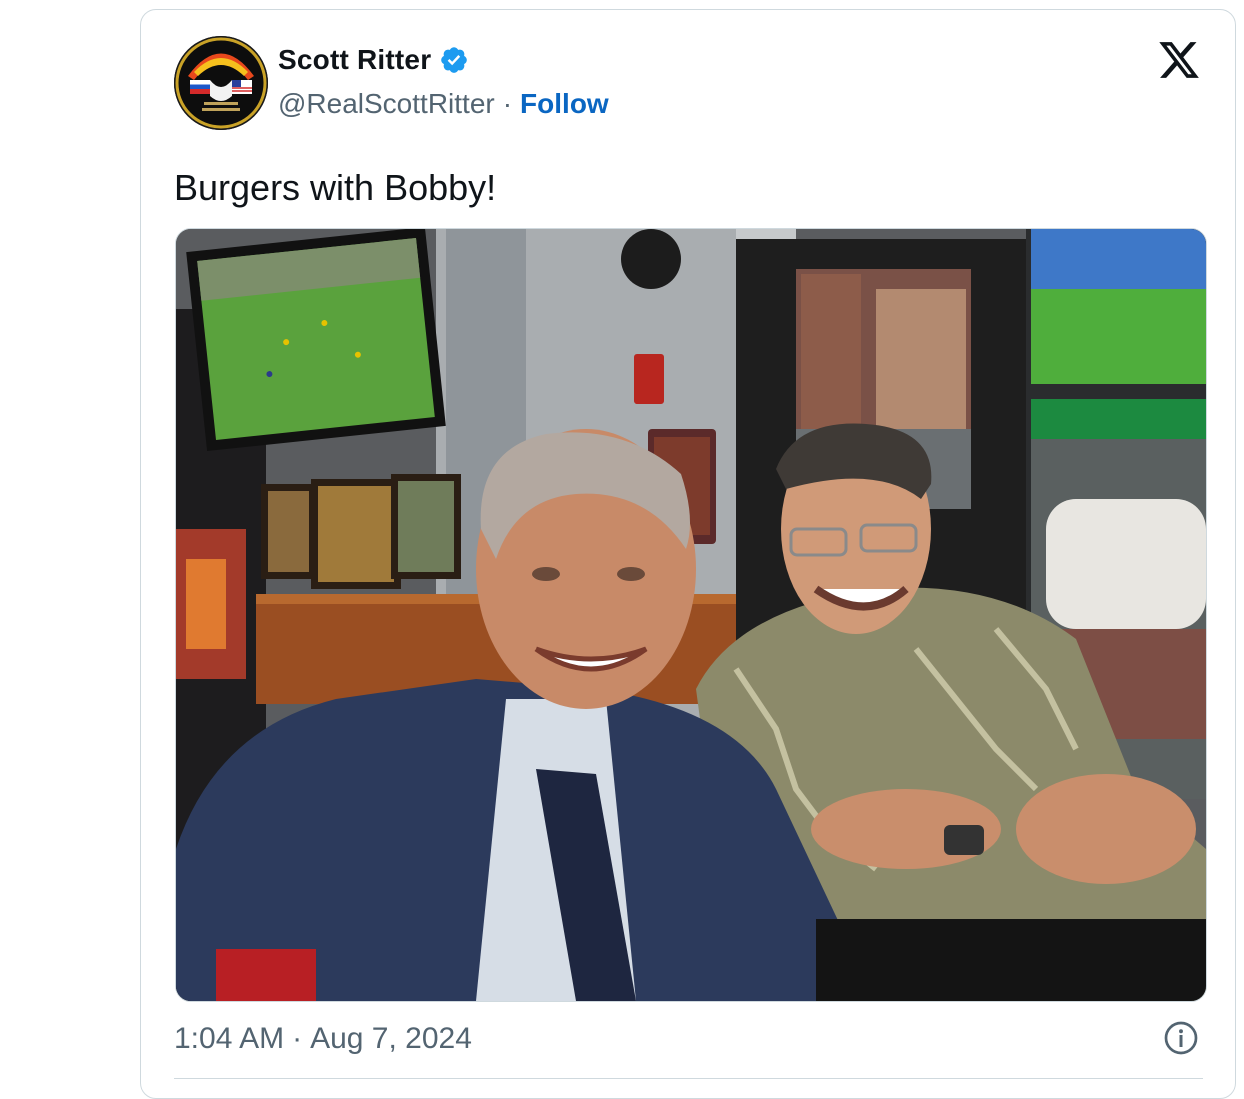  What do you see at coordinates (564, 104) in the screenshot?
I see `follow-button: Follow` at bounding box center [564, 104].